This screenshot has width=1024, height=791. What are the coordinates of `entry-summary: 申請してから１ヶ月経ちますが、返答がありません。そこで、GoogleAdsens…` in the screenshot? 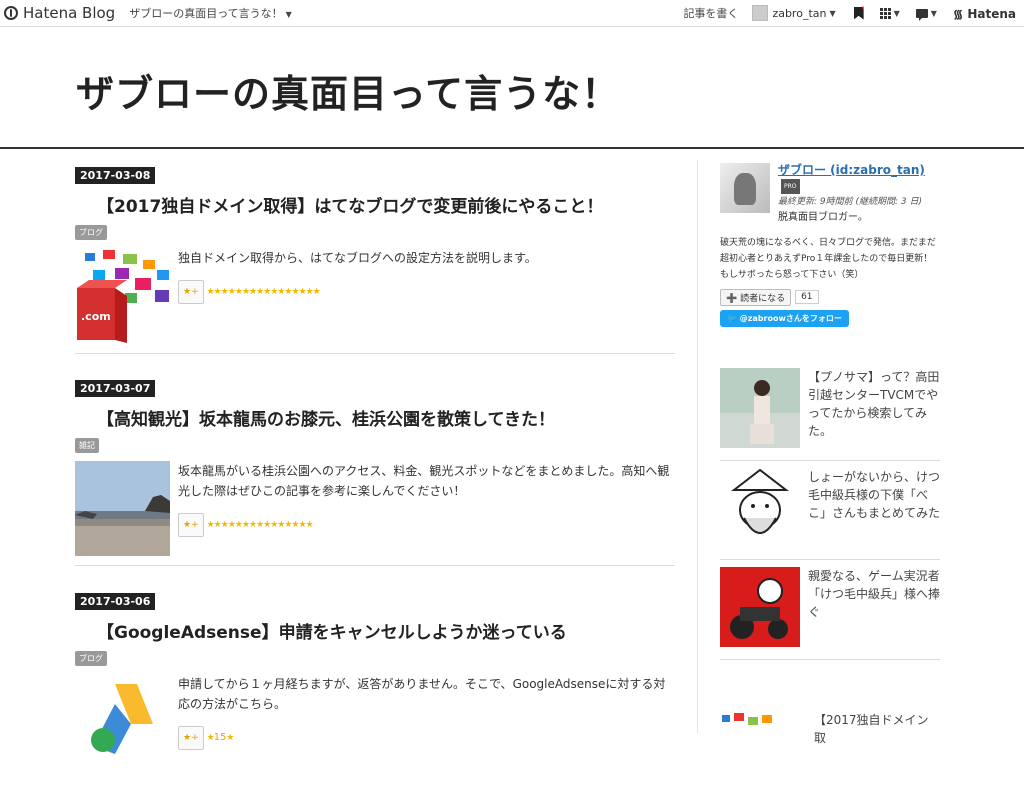 It's located at (422, 694).